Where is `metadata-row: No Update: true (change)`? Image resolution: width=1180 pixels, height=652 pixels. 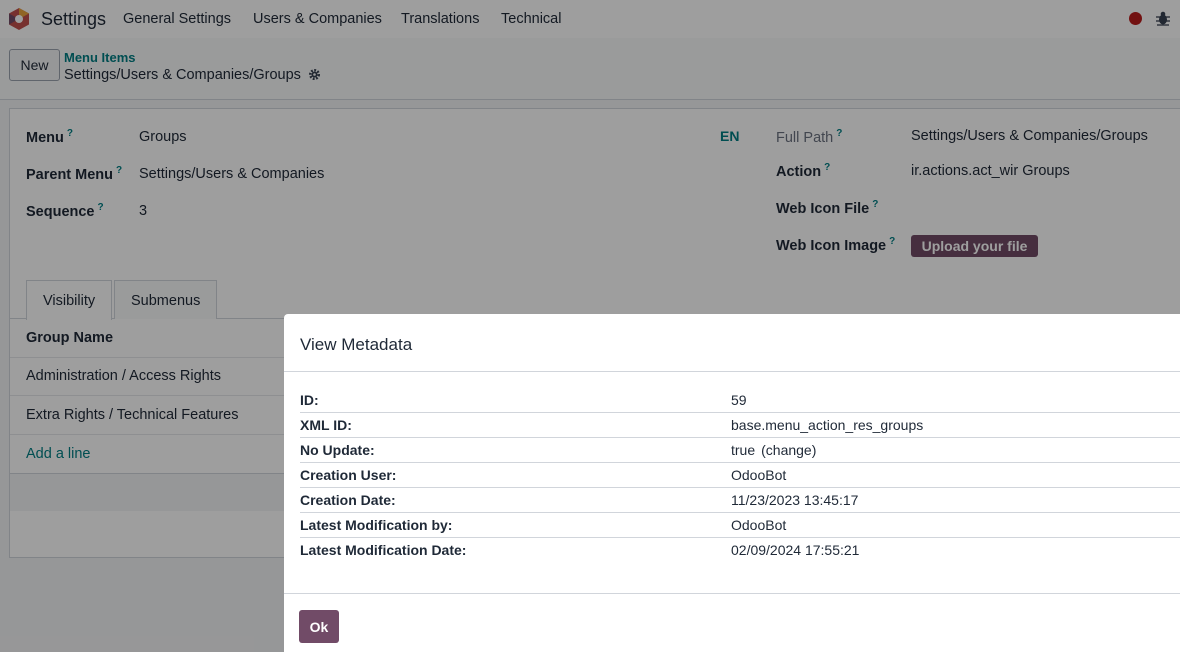 metadata-row: No Update: true (change) is located at coordinates (740, 450).